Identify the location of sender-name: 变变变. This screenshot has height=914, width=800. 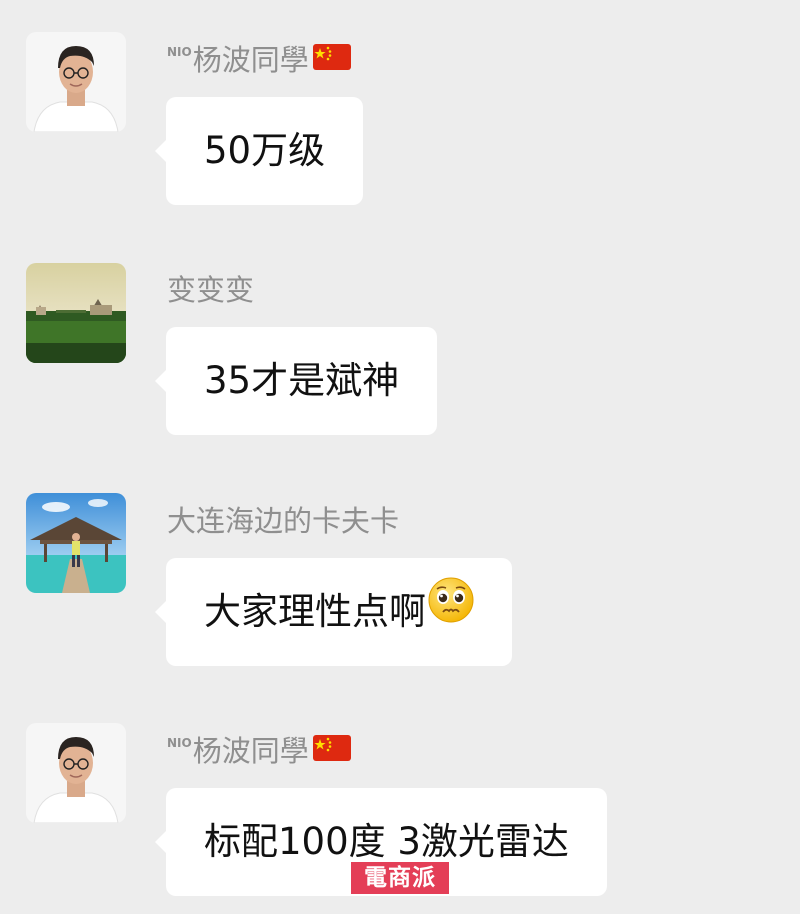
(210, 290).